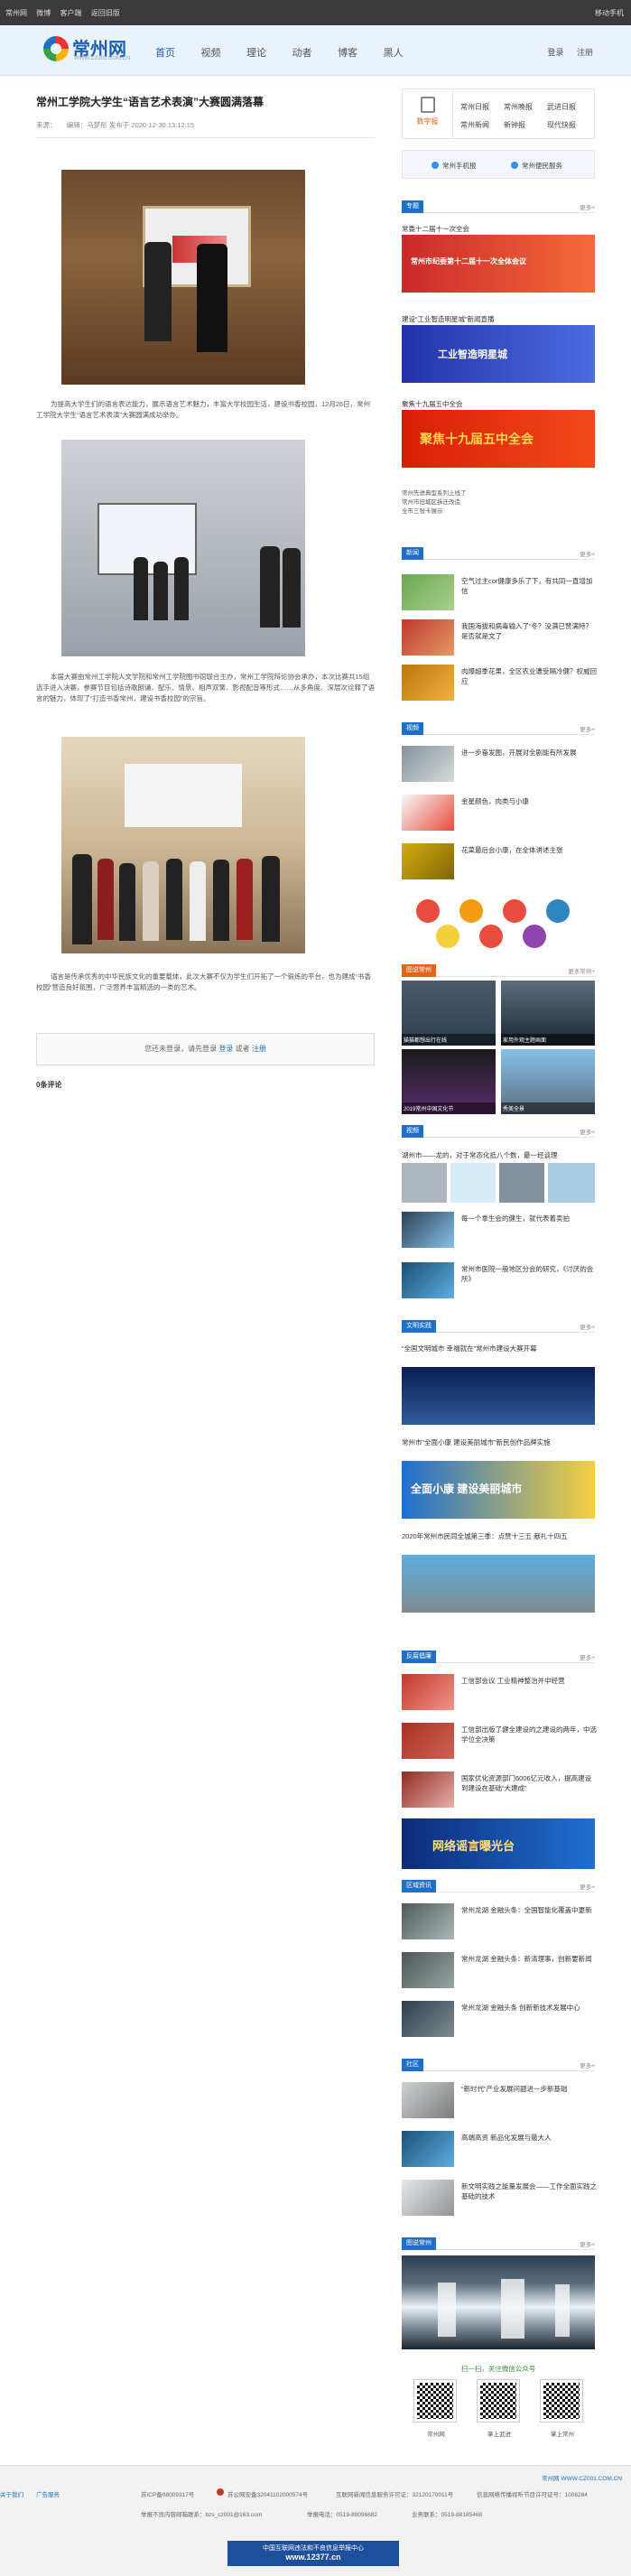 Image resolution: width=631 pixels, height=2576 pixels. I want to click on quyu-item: 常州龙湖 金融头条：新清理事，创新要新闻, so click(498, 1970).